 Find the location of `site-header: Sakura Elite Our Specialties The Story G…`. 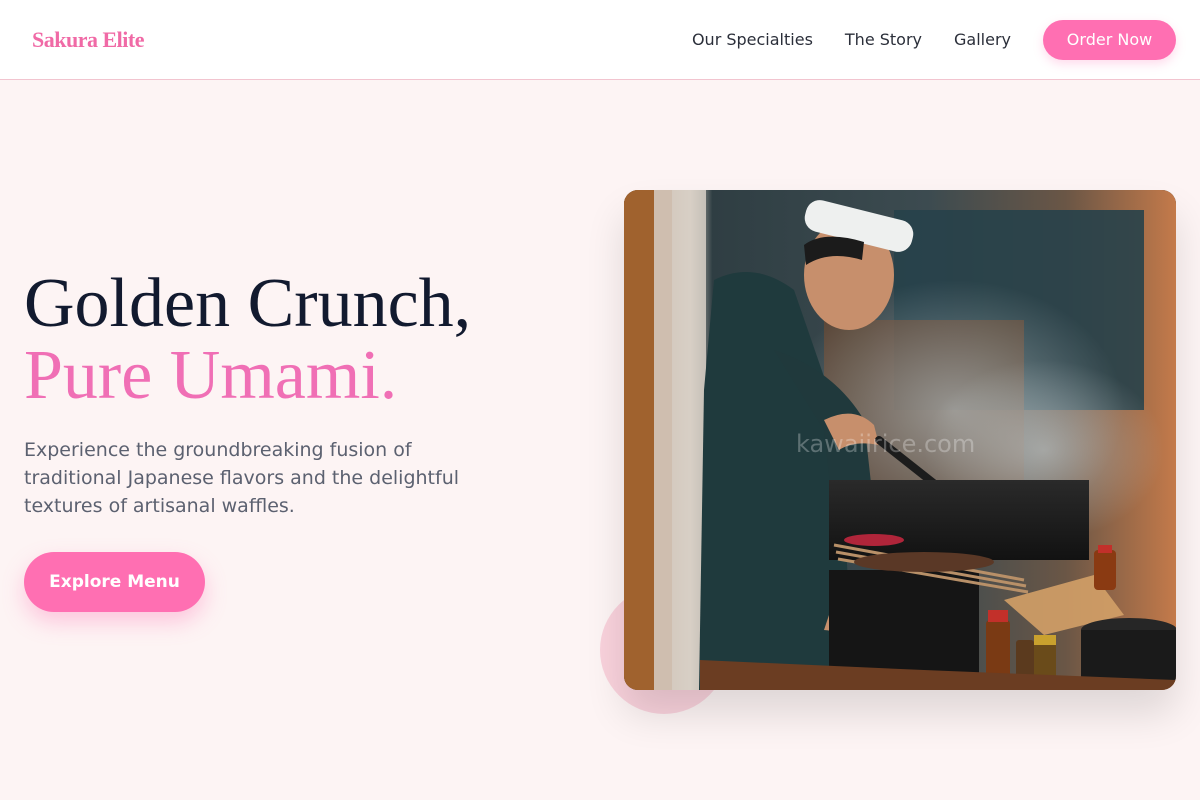

site-header: Sakura Elite Our Specialties The Story G… is located at coordinates (600, 40).